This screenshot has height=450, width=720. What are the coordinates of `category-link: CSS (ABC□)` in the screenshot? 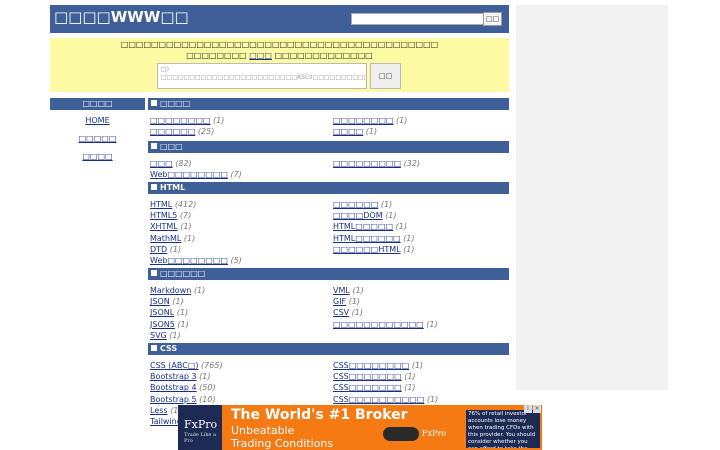 It's located at (174, 365).